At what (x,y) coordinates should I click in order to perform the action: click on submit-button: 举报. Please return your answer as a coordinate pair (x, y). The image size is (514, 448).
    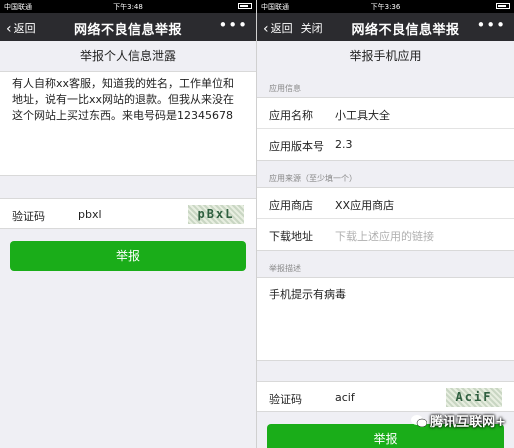
    Looking at the image, I should click on (128, 256).